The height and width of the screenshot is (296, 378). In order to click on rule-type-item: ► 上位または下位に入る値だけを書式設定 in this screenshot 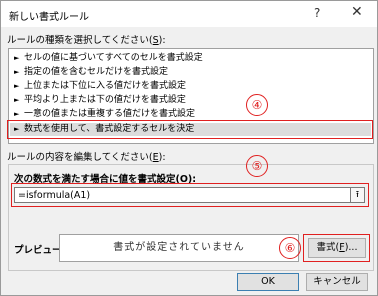, I will do `click(190, 86)`.